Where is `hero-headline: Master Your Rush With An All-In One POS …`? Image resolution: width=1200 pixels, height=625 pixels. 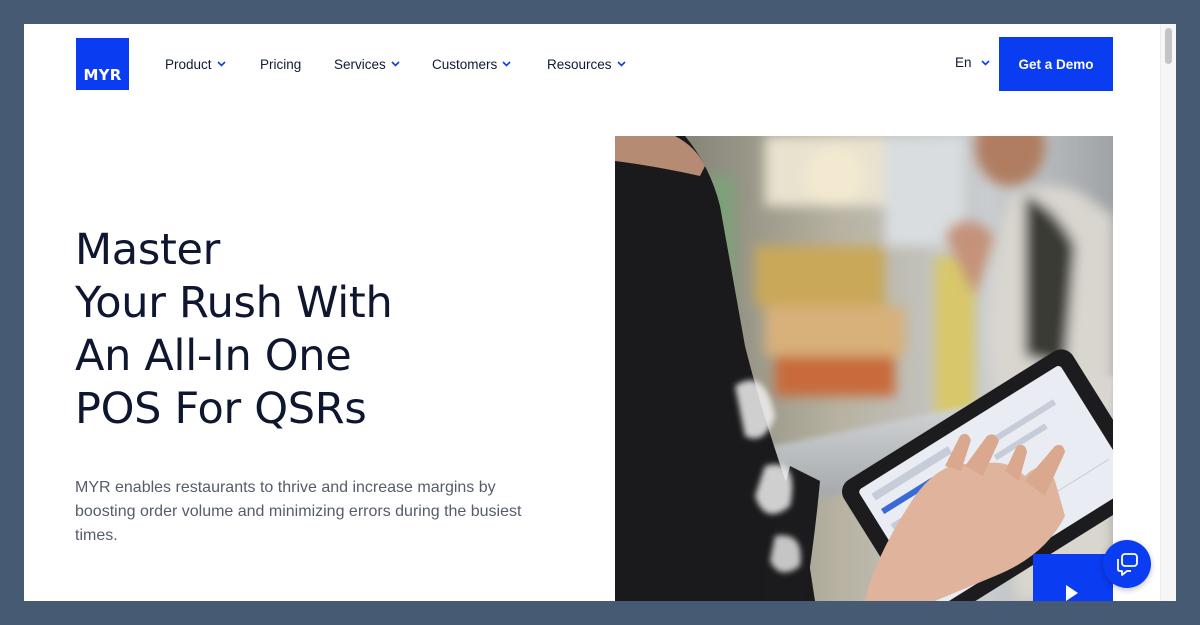
hero-headline: Master Your Rush With An All-In One POS … is located at coordinates (335, 330).